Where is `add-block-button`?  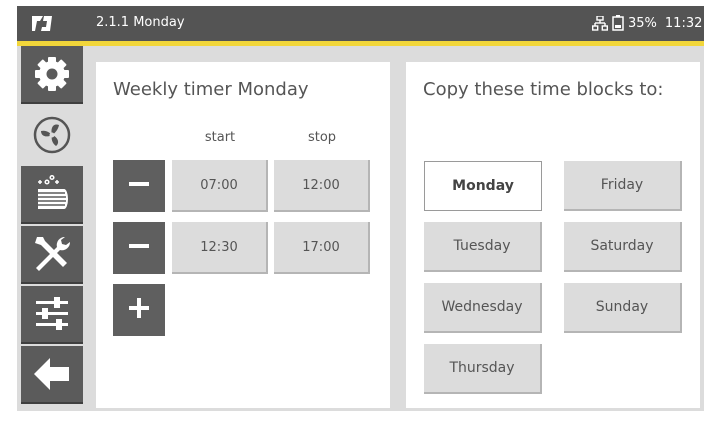 add-block-button is located at coordinates (139, 310).